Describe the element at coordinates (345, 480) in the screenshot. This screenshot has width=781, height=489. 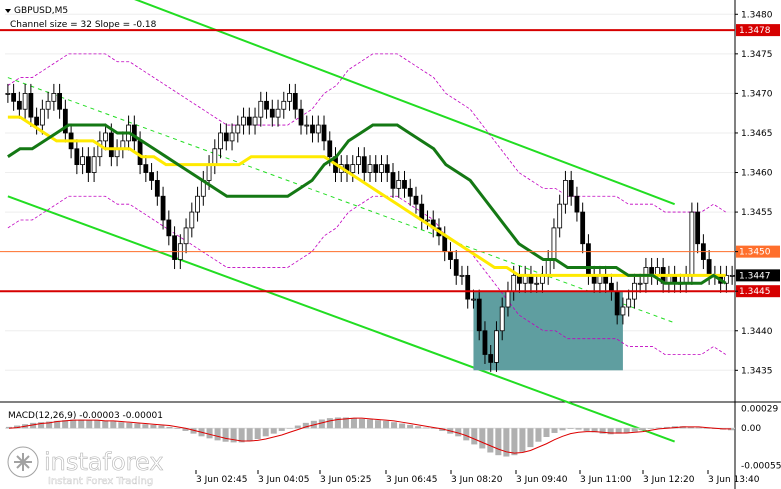
I see `x-tick-label: 3 Jun 05:25` at that location.